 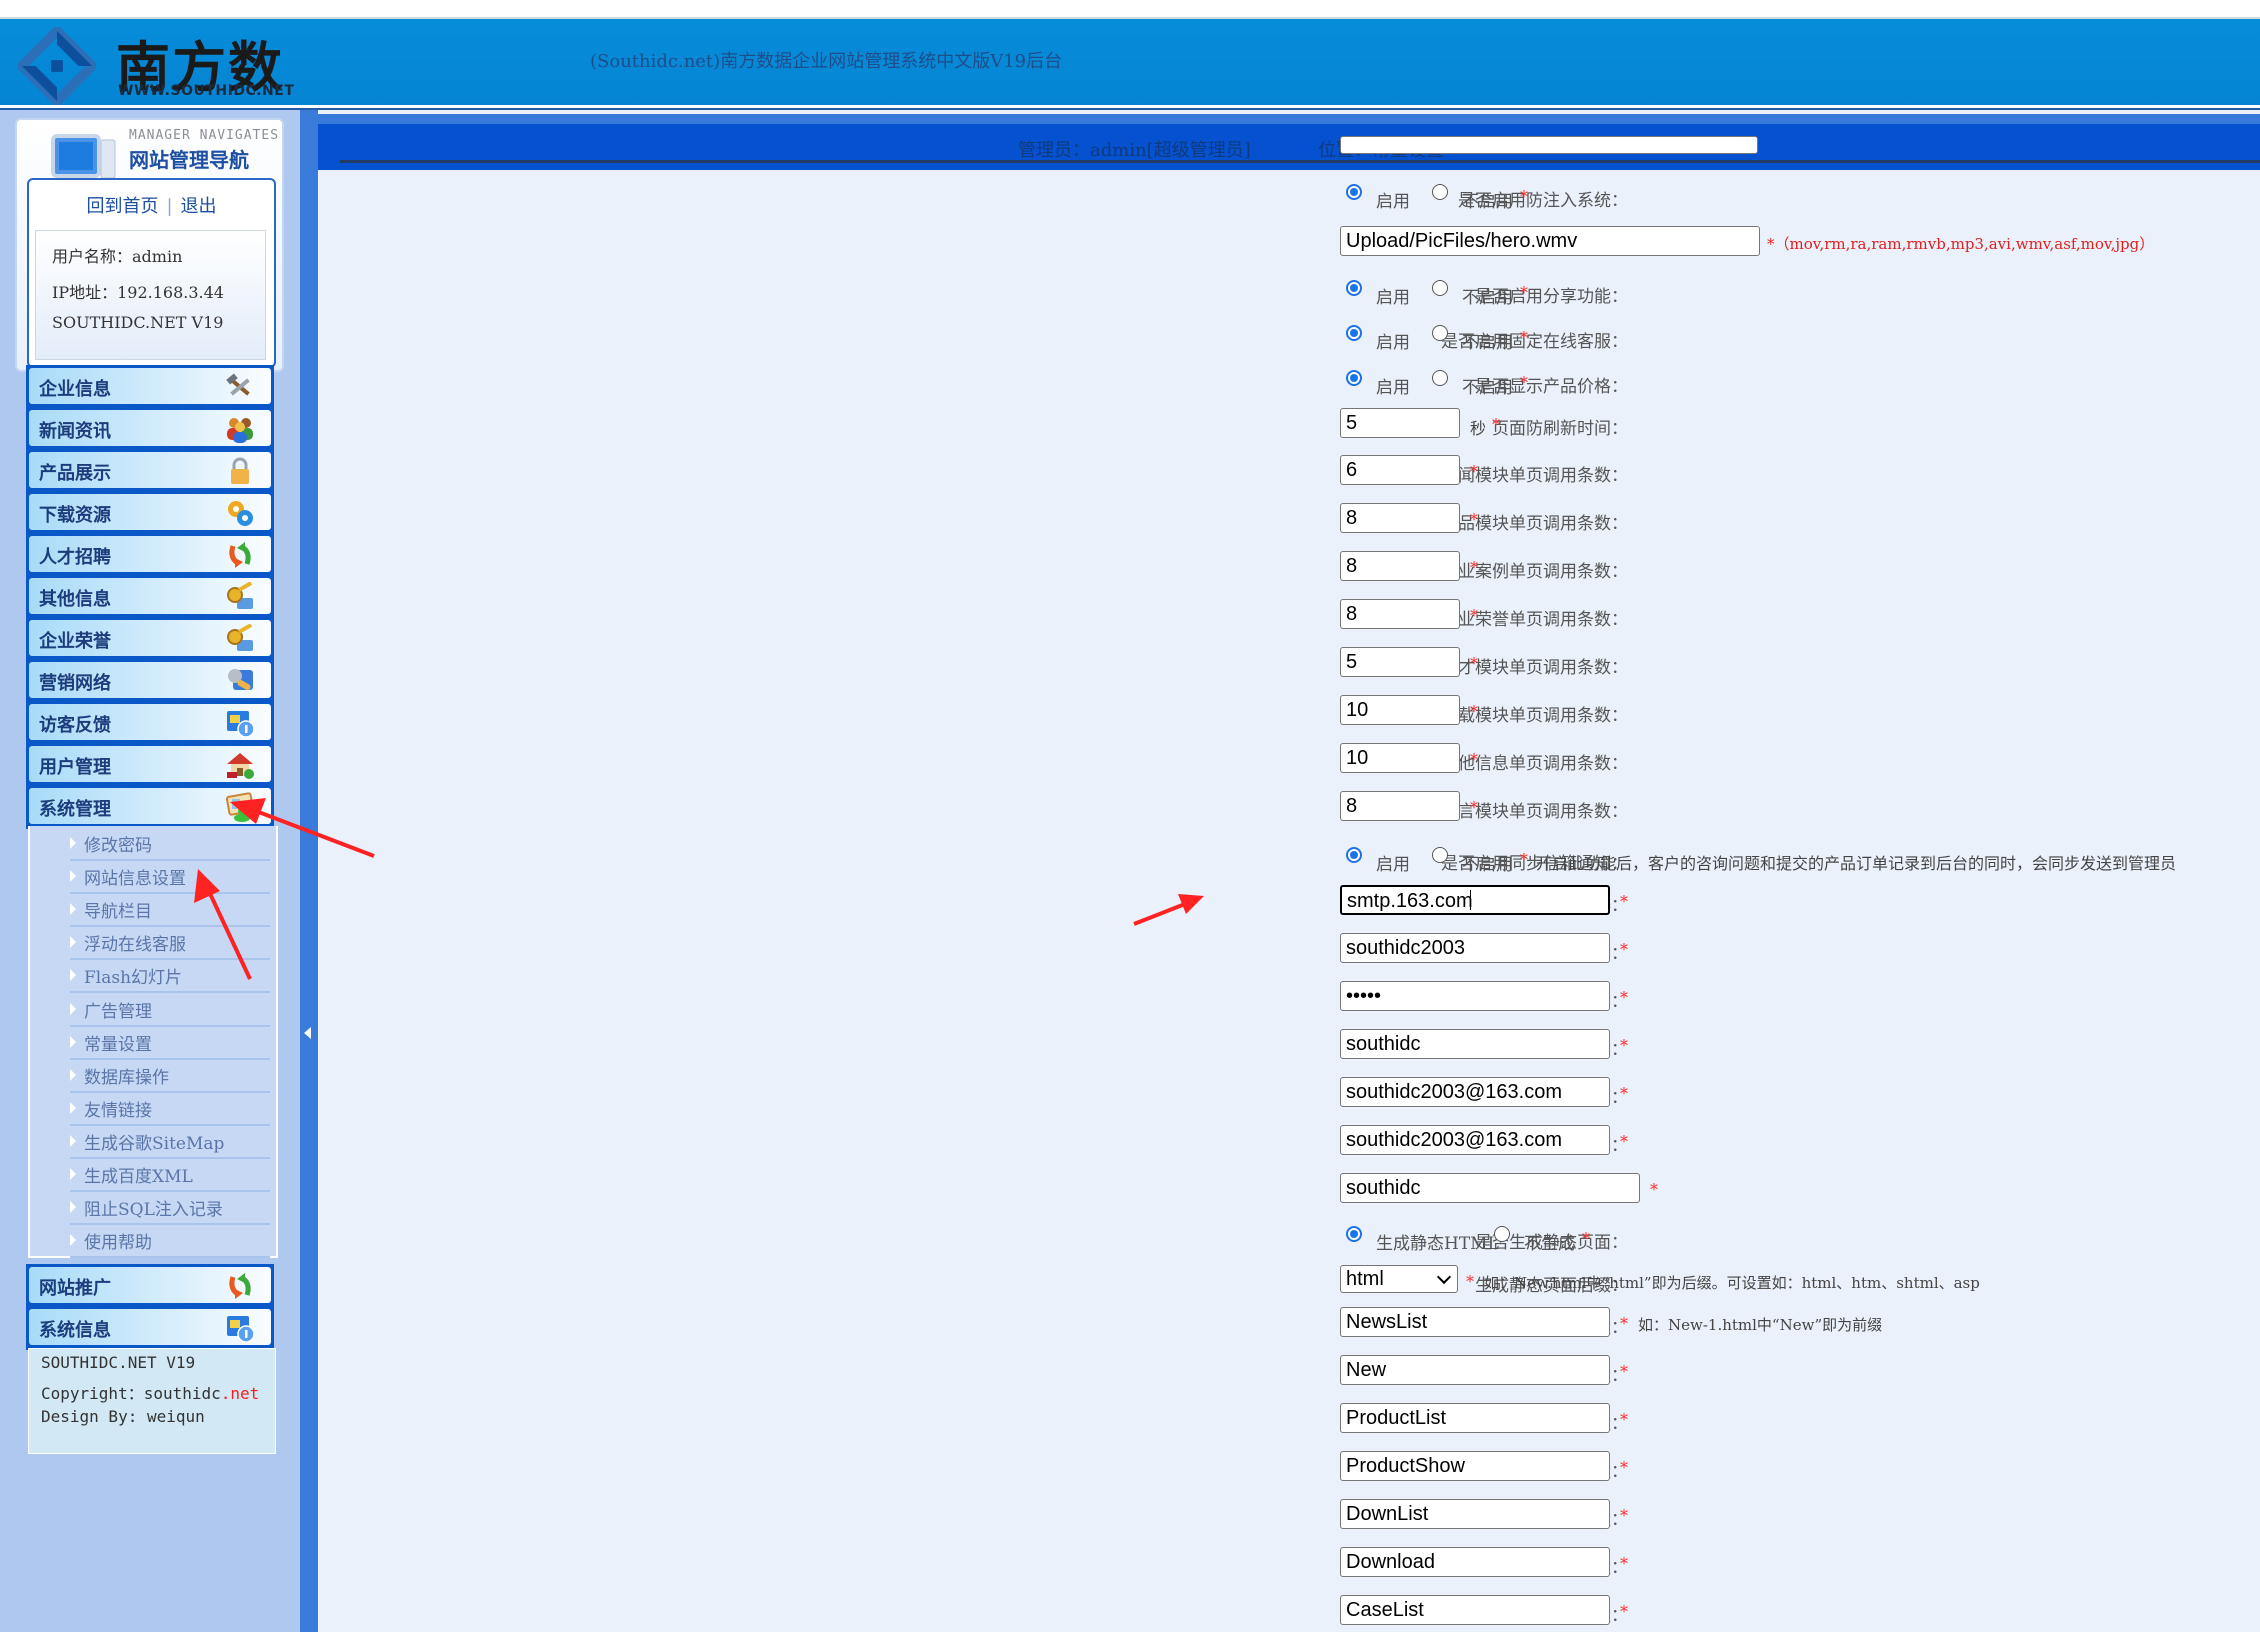 I want to click on sidebar-menu-item: 系统管理, so click(x=150, y=807).